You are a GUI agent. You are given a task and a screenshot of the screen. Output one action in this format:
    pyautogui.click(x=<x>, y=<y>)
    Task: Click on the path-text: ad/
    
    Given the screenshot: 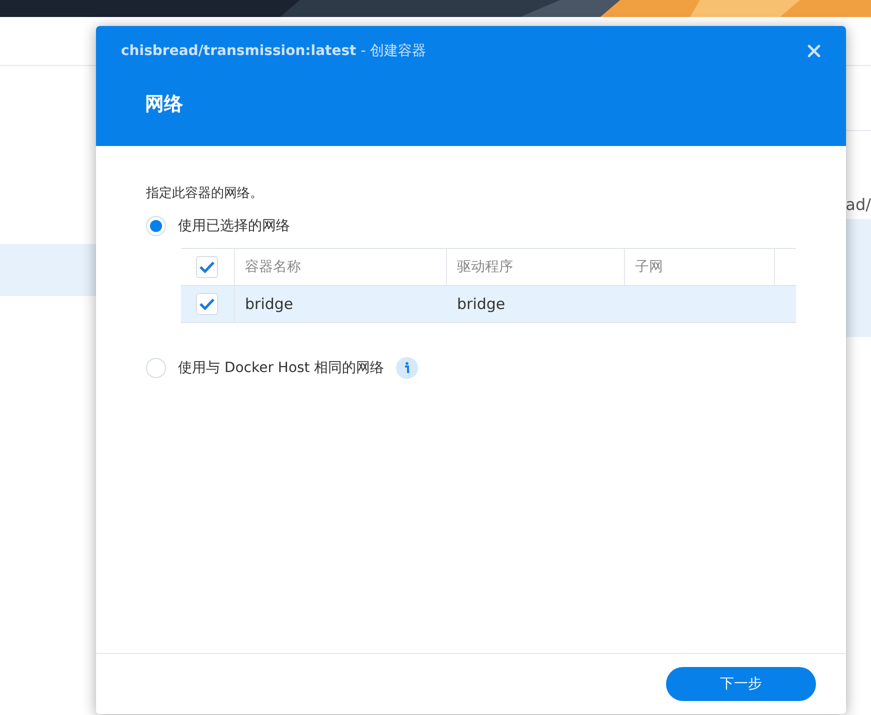 What is the action you would take?
    pyautogui.click(x=858, y=204)
    